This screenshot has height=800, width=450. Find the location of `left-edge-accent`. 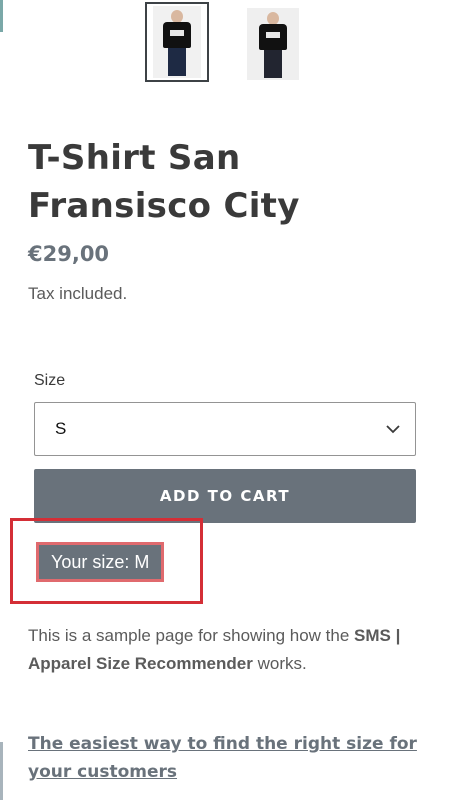

left-edge-accent is located at coordinates (1, 771).